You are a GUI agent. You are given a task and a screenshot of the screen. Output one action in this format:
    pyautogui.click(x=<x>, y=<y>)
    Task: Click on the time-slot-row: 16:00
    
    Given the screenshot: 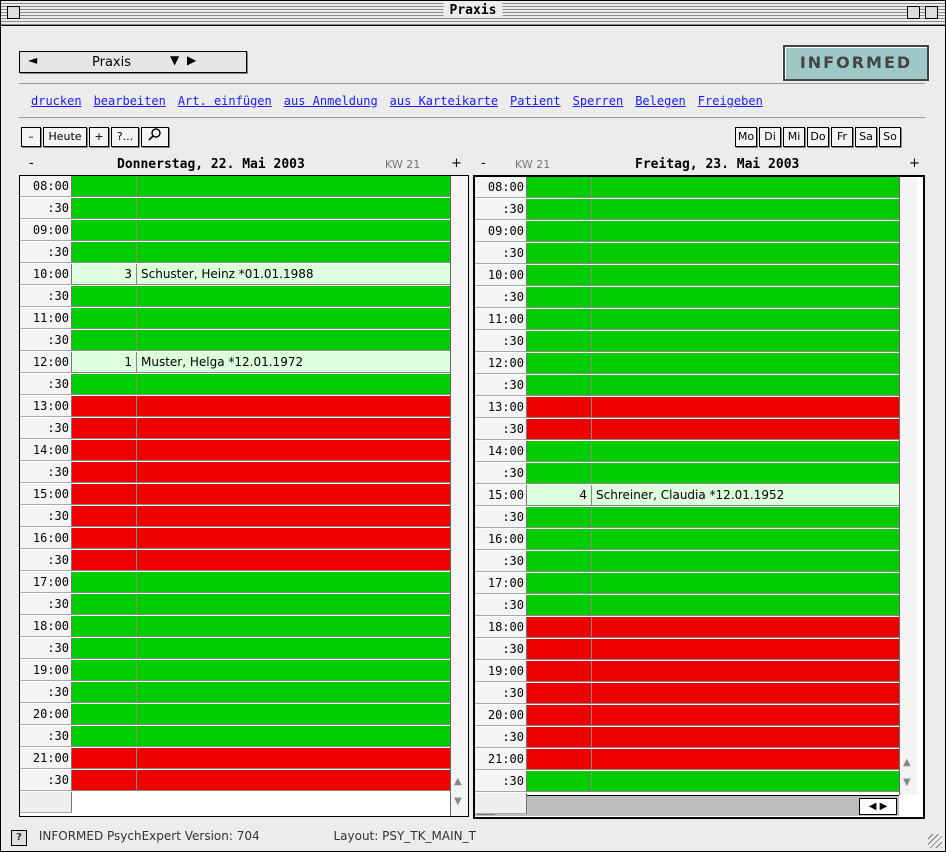 What is the action you would take?
    pyautogui.click(x=235, y=539)
    